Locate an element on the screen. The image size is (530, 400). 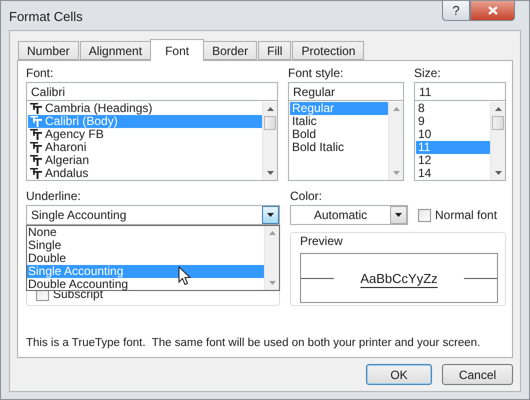
field-label: Underline: is located at coordinates (54, 197).